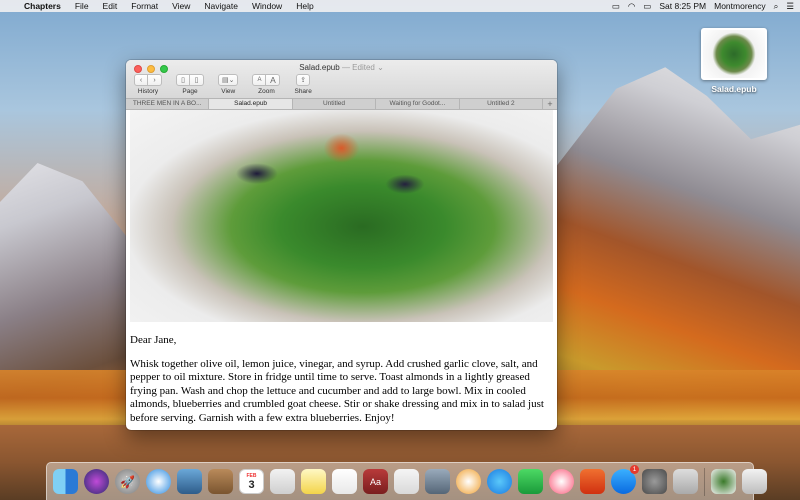  Describe the element at coordinates (267, 6) in the screenshot. I see `menu-window: Window` at that location.